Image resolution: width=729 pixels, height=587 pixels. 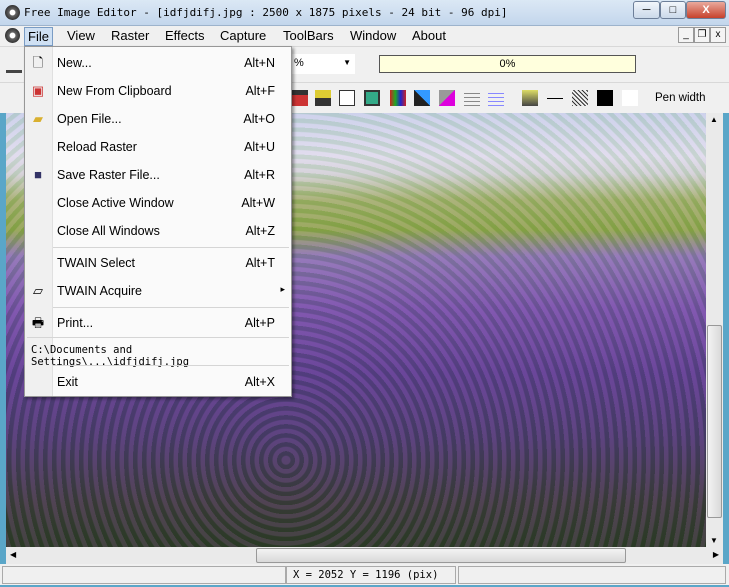 I want to click on status-pane-left, so click(x=144, y=575).